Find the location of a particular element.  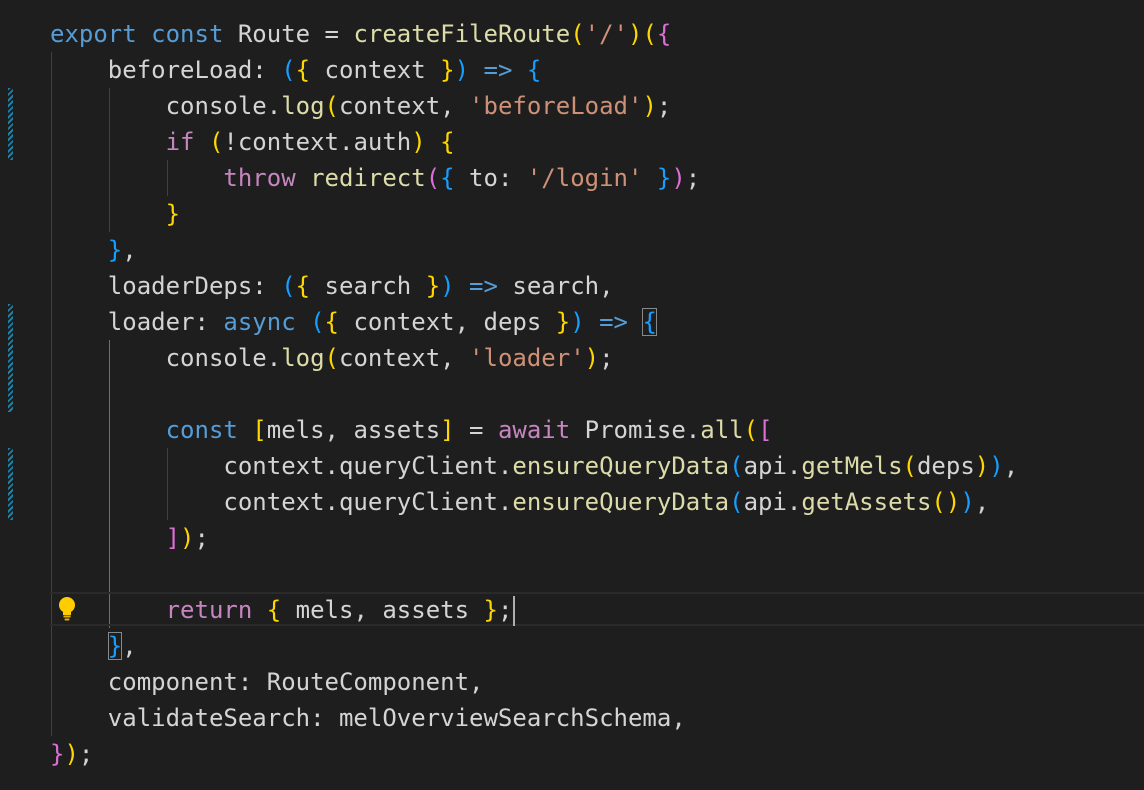

code-line: validateSearch: melOverviewSearchSchema, is located at coordinates (368, 718).